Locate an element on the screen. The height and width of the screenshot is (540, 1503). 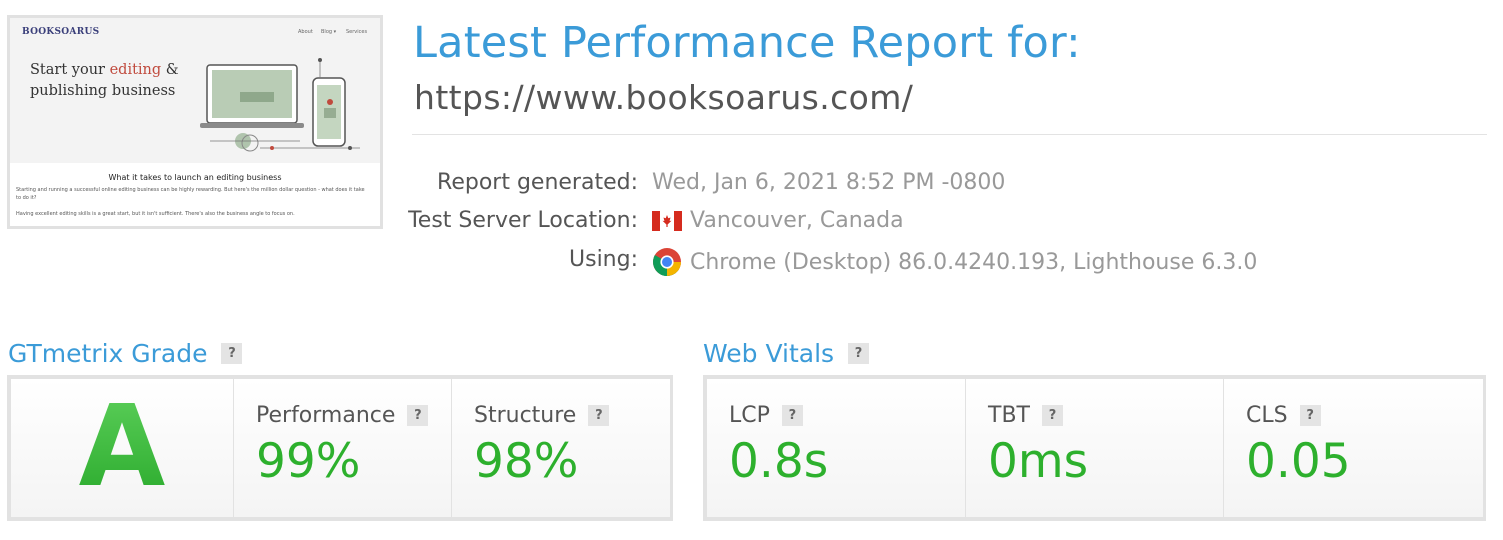
canada-flag-icon is located at coordinates (667, 220).